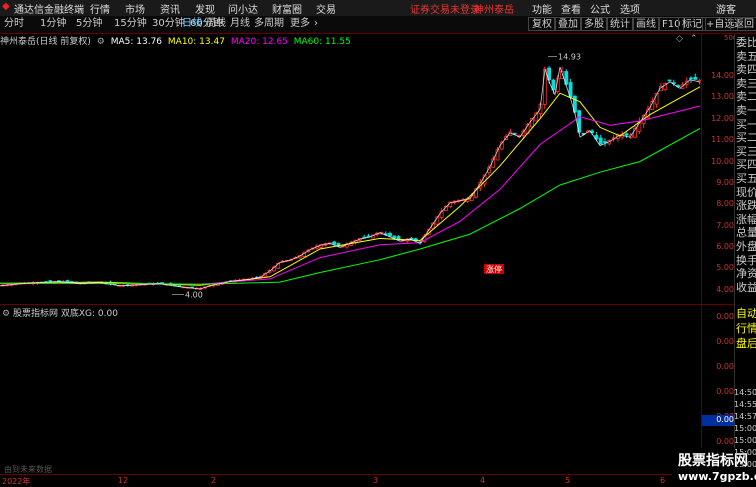 The height and width of the screenshot is (487, 756). Describe the element at coordinates (130, 24) in the screenshot. I see `period-15min: 15分钟` at that location.